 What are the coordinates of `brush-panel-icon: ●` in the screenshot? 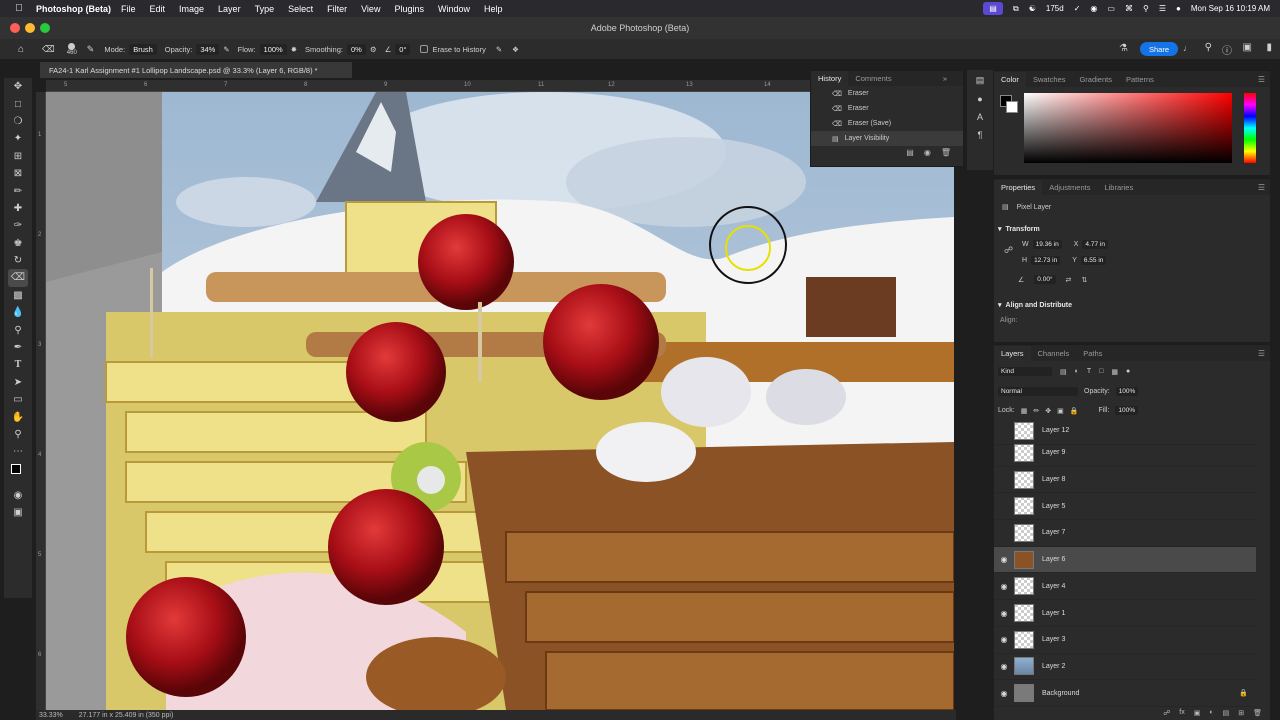 It's located at (979, 99).